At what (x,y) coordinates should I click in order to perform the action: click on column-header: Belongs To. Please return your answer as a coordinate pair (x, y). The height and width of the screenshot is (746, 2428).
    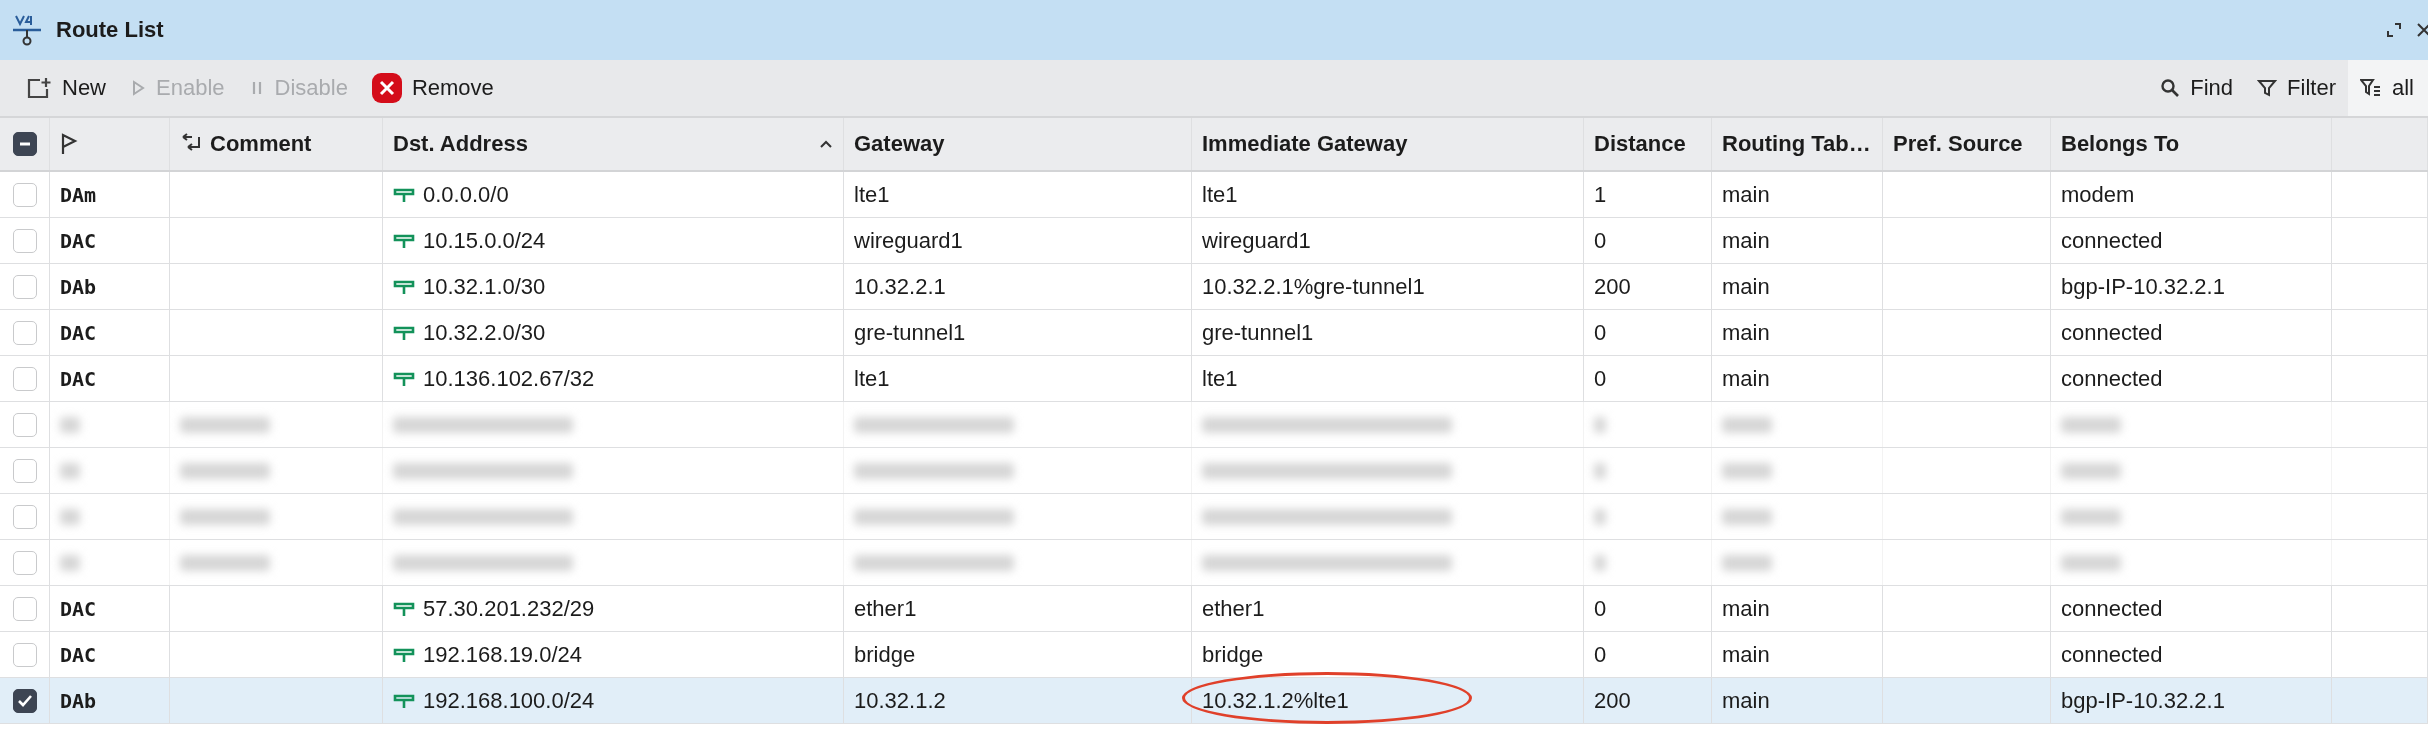
    Looking at the image, I should click on (2120, 144).